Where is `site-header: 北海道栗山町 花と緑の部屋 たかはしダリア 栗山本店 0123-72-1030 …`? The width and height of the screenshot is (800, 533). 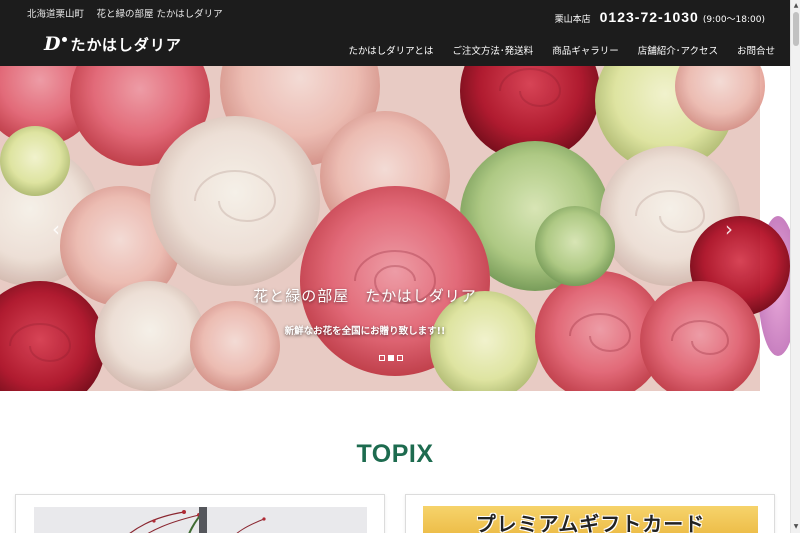 site-header: 北海道栗山町 花と緑の部屋 たかはしダリア 栗山本店 0123-72-1030 … is located at coordinates (395, 33).